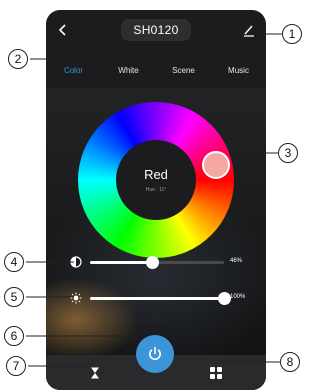  I want to click on callout-7: 7, so click(16, 366).